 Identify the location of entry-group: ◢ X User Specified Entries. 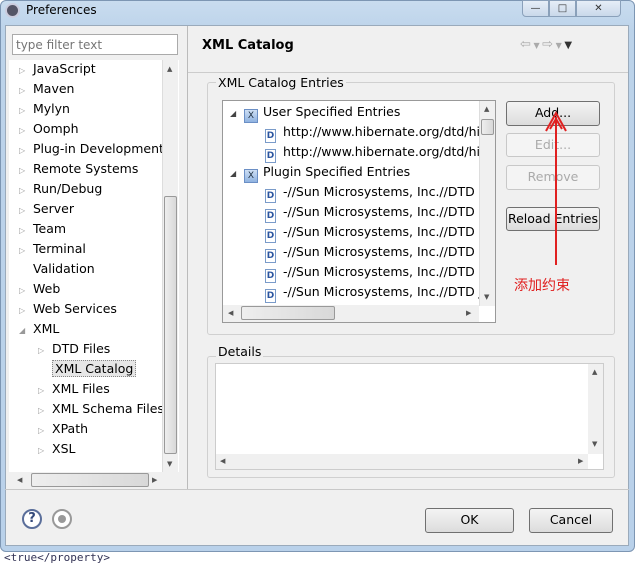
(315, 113).